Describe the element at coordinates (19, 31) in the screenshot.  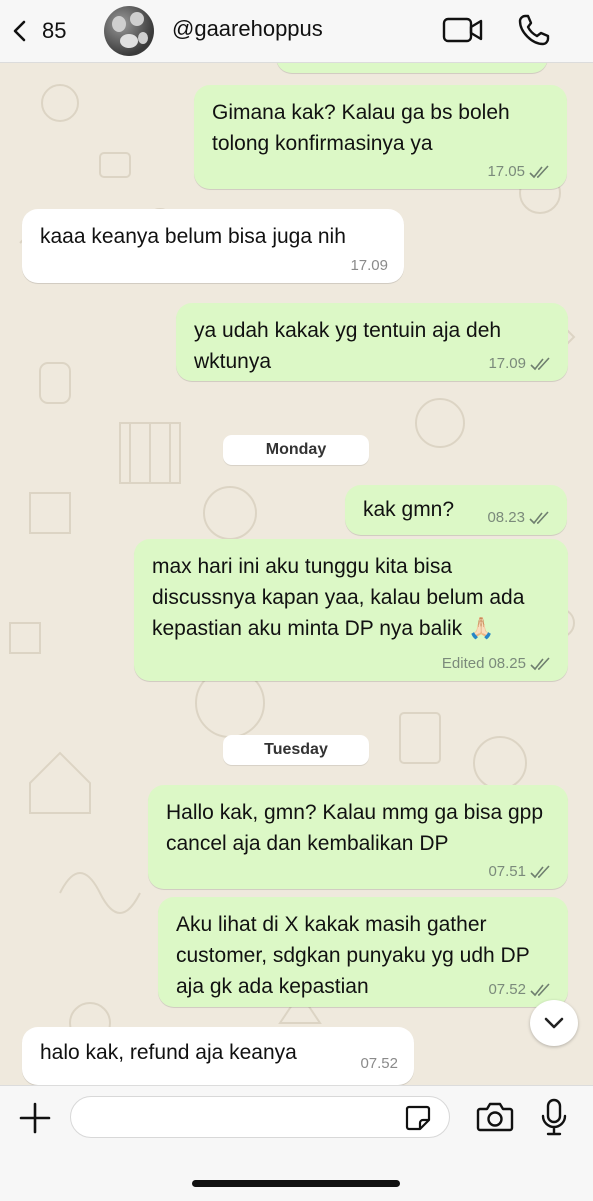
I see `chevron-left-icon` at that location.